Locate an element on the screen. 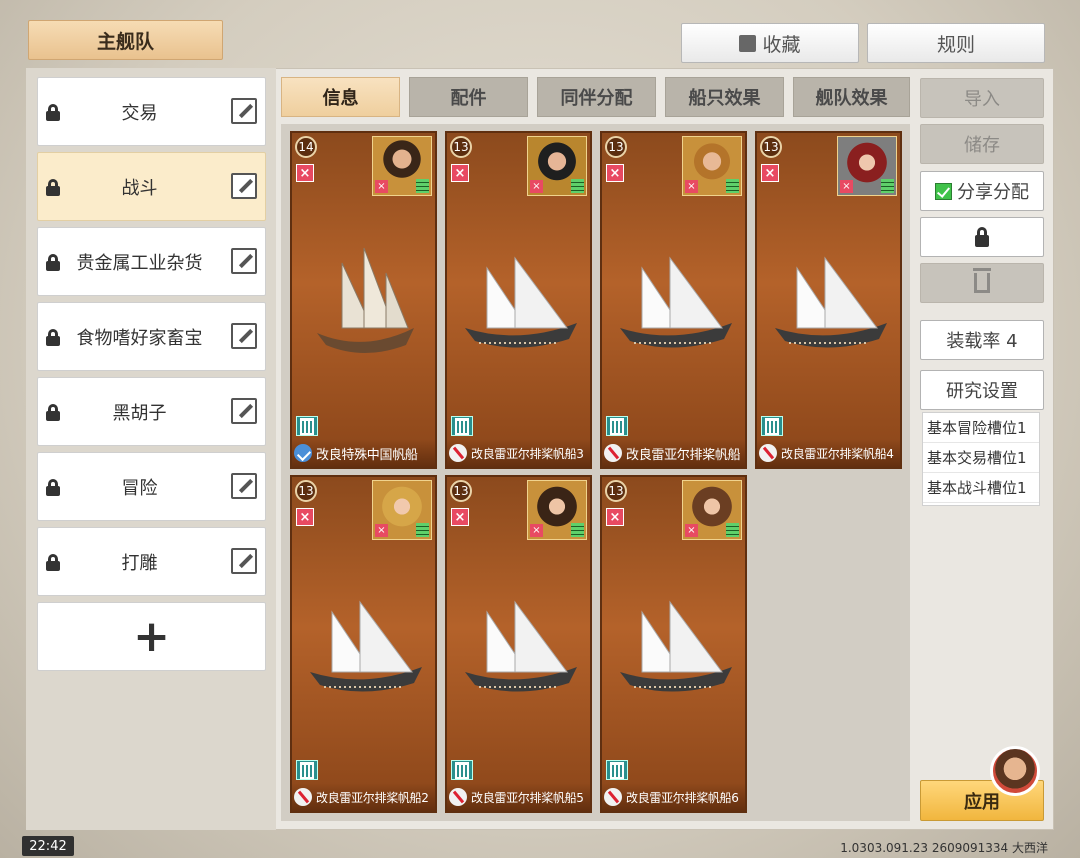 This screenshot has width=1080, height=858. import-button: 导入 is located at coordinates (982, 98).